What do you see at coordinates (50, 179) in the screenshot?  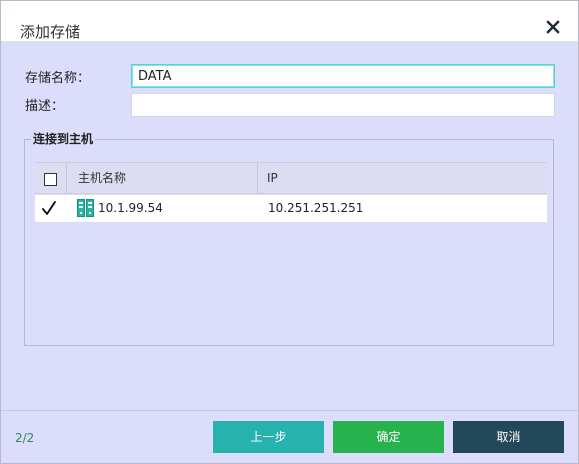 I see `select-all-checkbox` at bounding box center [50, 179].